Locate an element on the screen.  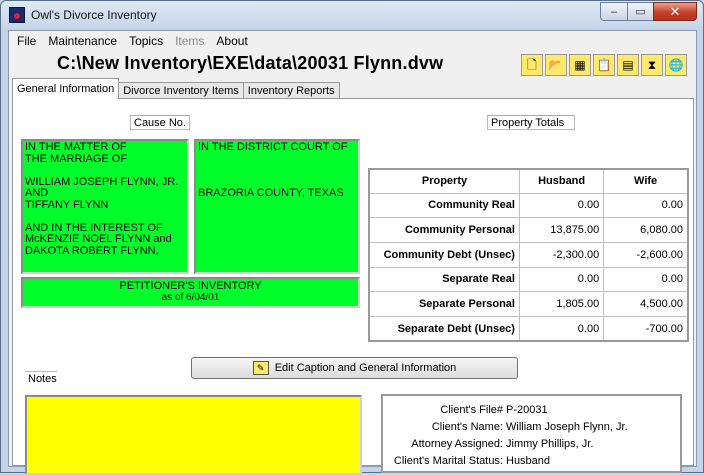
table-row: Community Personal 13,875.00 6,080.00 is located at coordinates (528, 230).